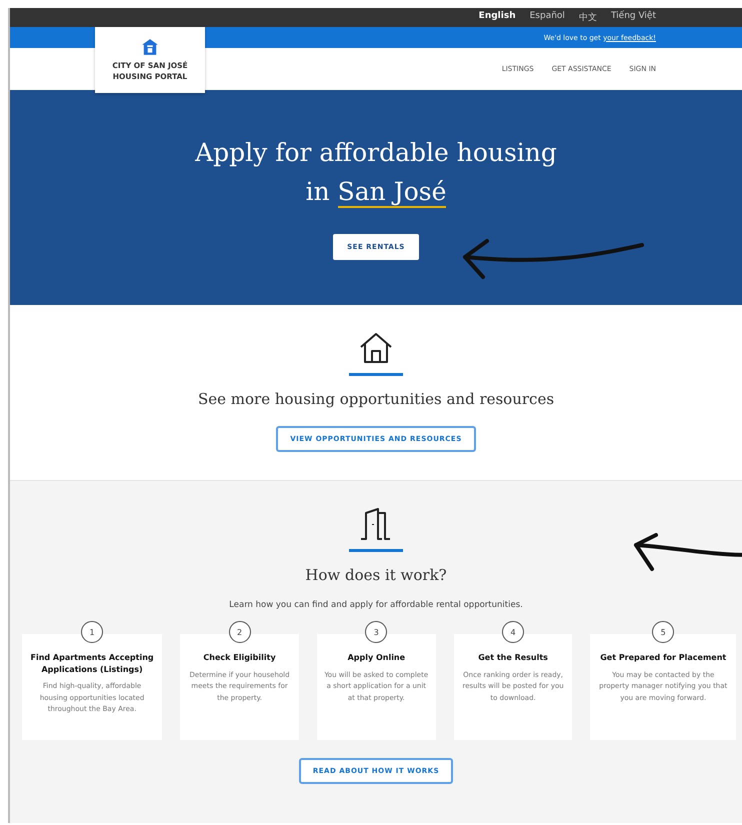  Describe the element at coordinates (663, 658) in the screenshot. I see `step-title: Get Prepared for Placement` at that location.